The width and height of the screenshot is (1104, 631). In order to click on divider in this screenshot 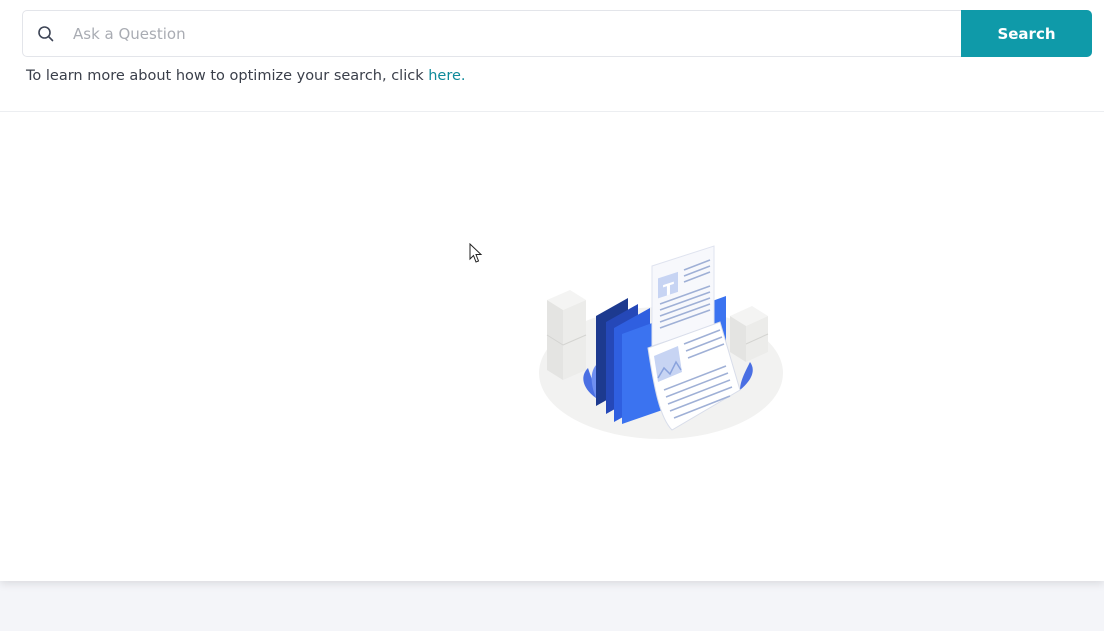, I will do `click(552, 111)`.